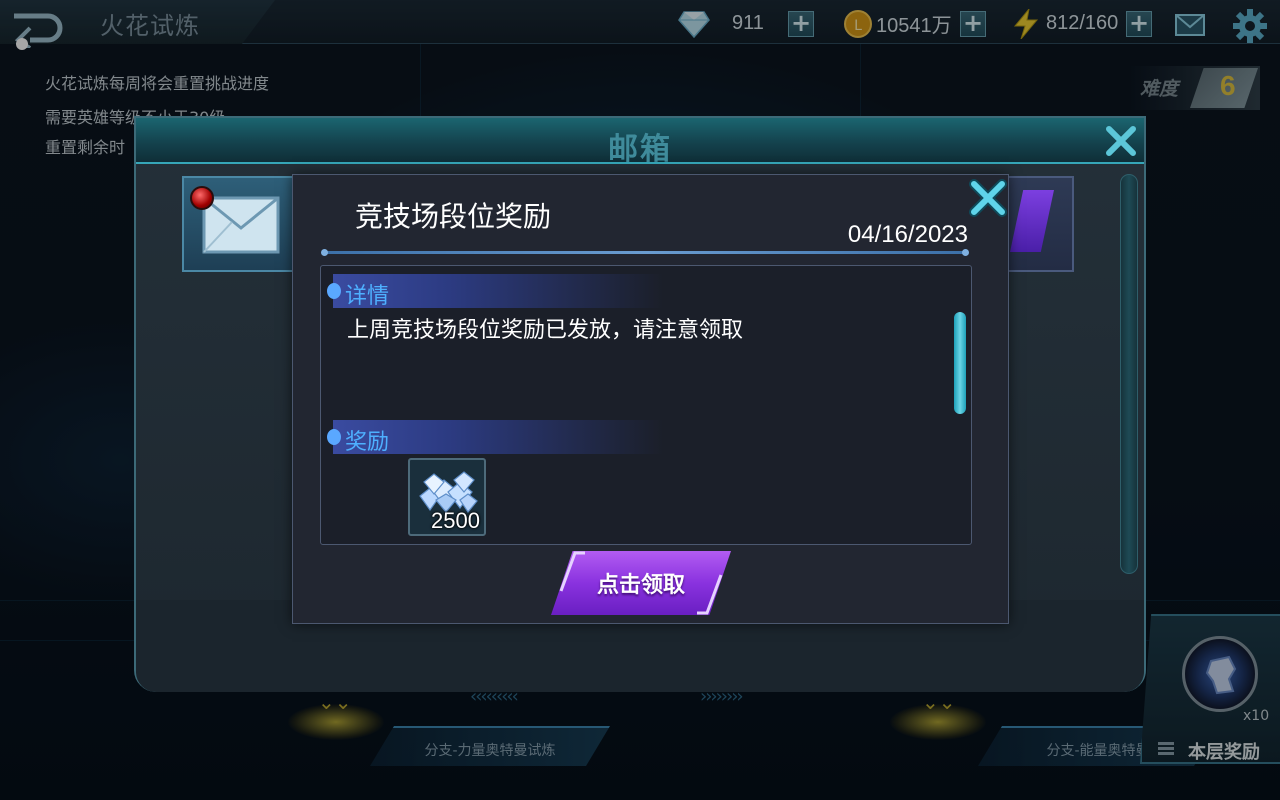 This screenshot has width=1280, height=800. What do you see at coordinates (640, 149) in the screenshot?
I see `mailbox-title: 邮箱` at bounding box center [640, 149].